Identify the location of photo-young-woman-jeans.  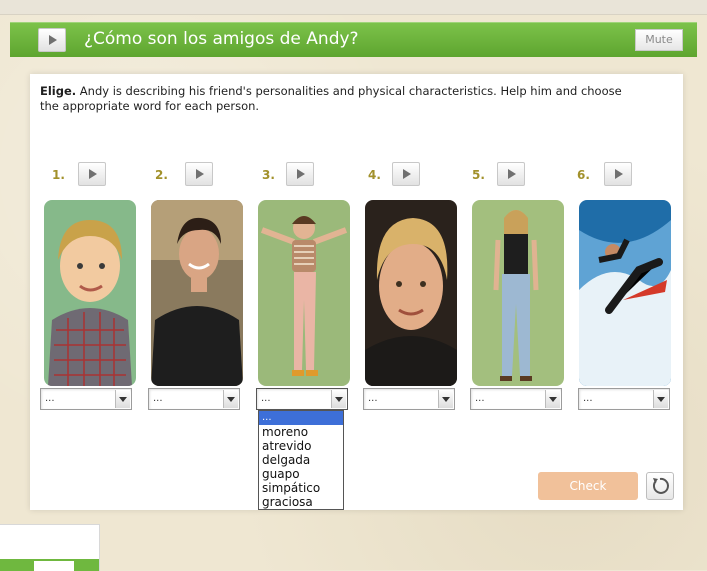
(518, 293).